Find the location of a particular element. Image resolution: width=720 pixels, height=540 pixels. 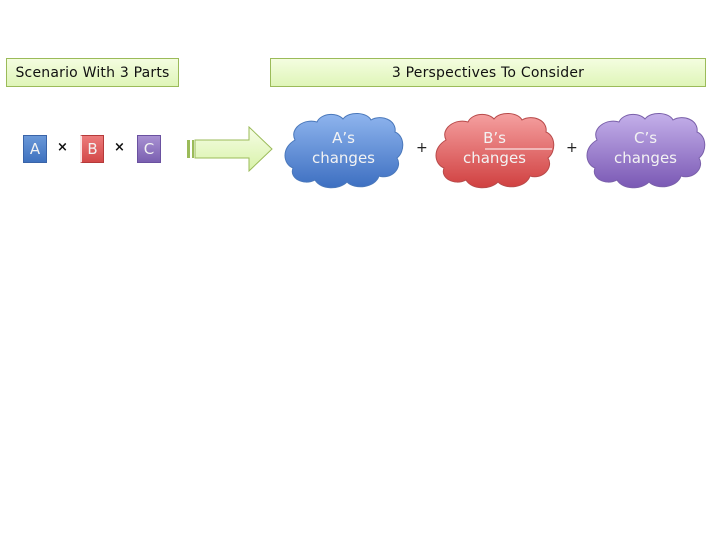

plus-sign-2: + is located at coordinates (572, 148).